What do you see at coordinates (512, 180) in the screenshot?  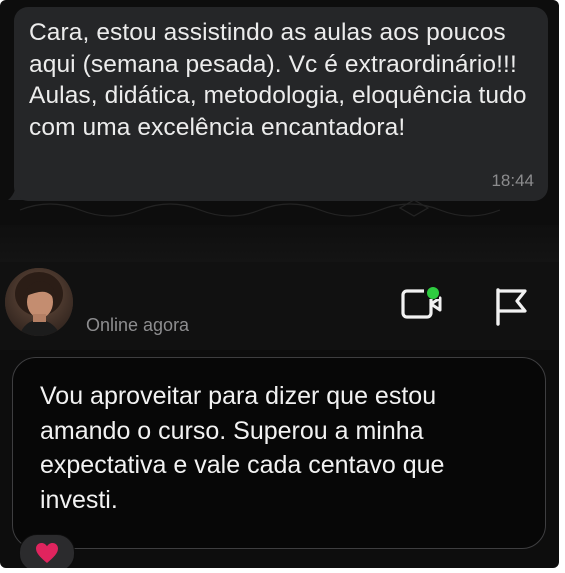 I see `message-timestamp: 18:44` at bounding box center [512, 180].